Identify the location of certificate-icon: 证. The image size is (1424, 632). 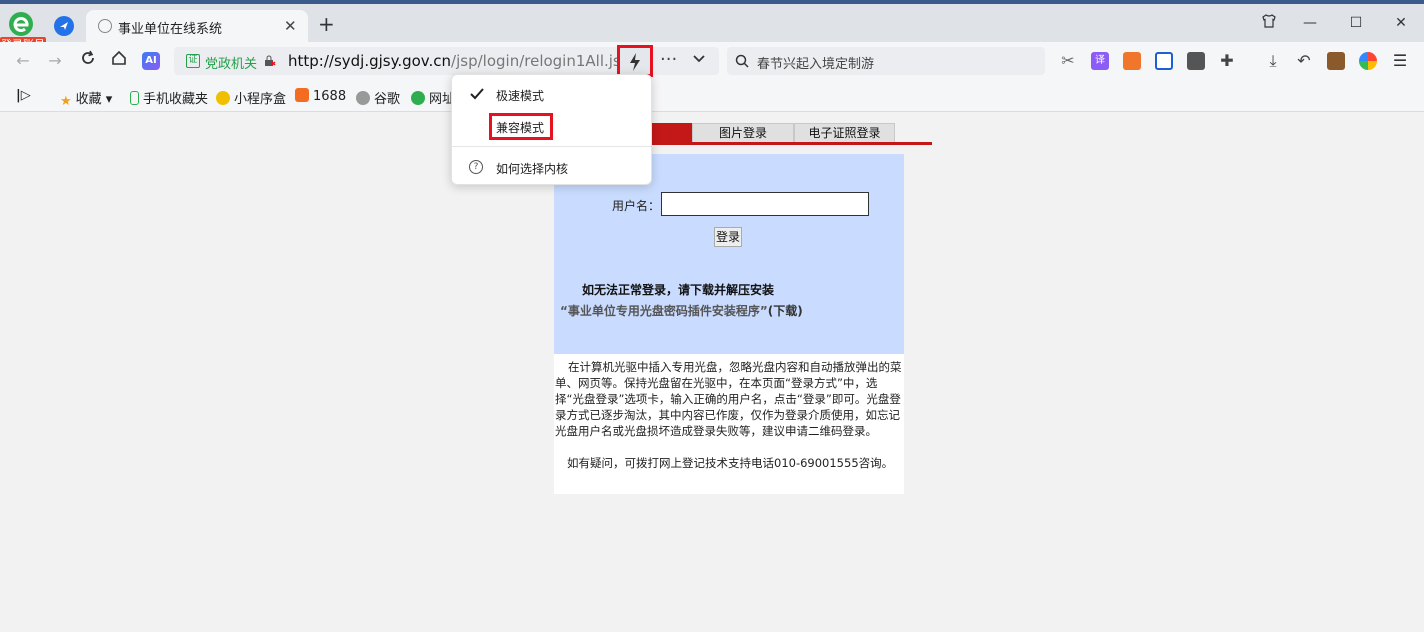
(193, 61).